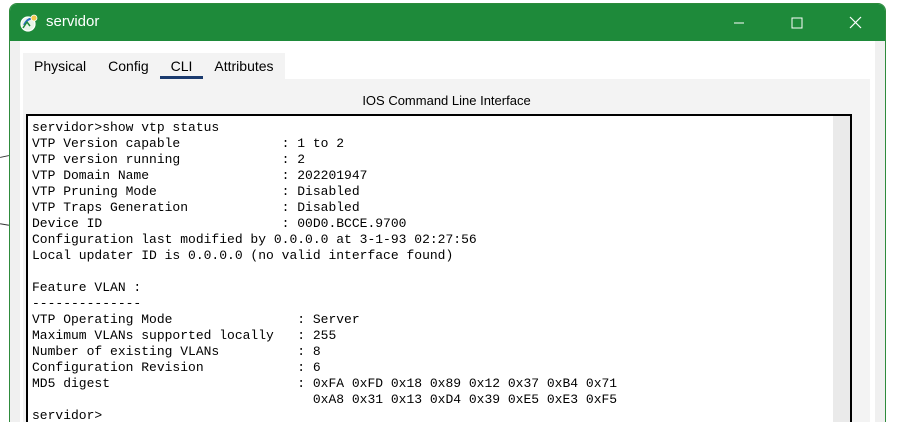 The width and height of the screenshot is (899, 422). What do you see at coordinates (29, 23) in the screenshot?
I see `packet-tracer-icon` at bounding box center [29, 23].